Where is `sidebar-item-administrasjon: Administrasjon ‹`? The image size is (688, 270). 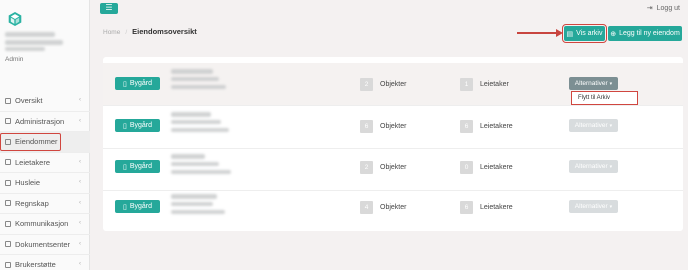
sidebar-item-administrasjon: Administrasjon ‹ is located at coordinates (45, 122).